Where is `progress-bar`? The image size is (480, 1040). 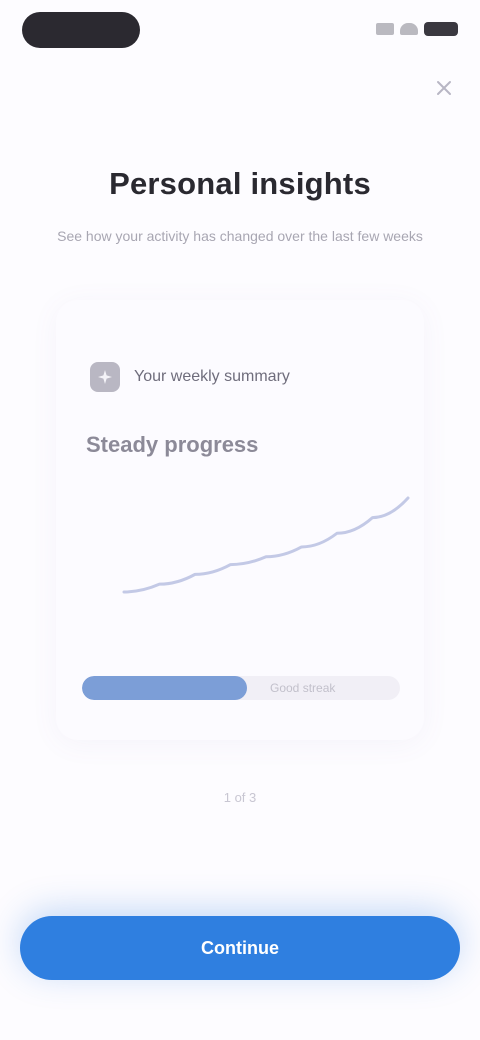 progress-bar is located at coordinates (241, 688).